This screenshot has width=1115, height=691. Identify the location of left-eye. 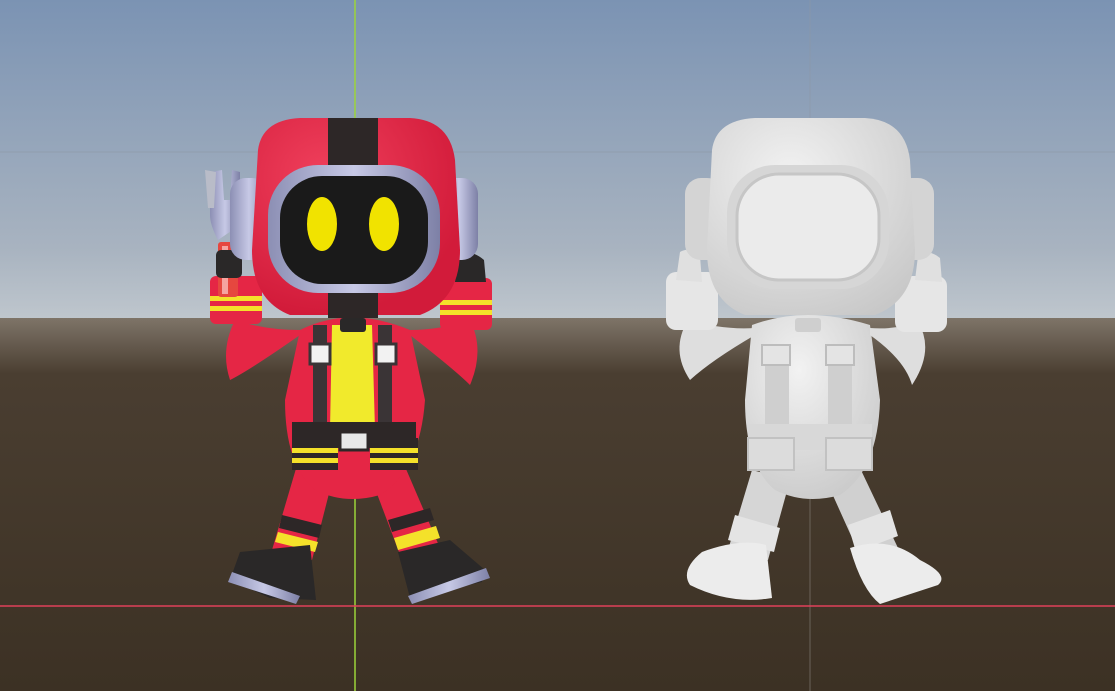
(322, 224).